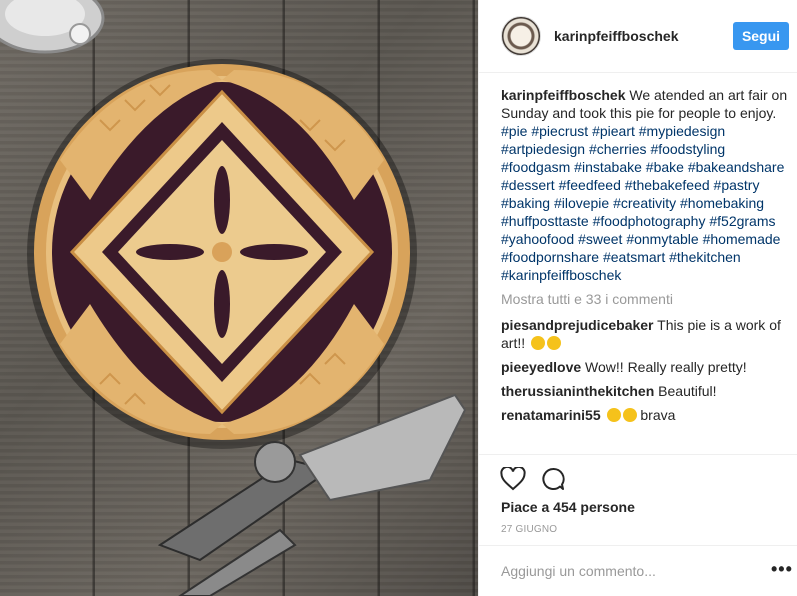 This screenshot has width=797, height=596. I want to click on comment-button, so click(553, 479).